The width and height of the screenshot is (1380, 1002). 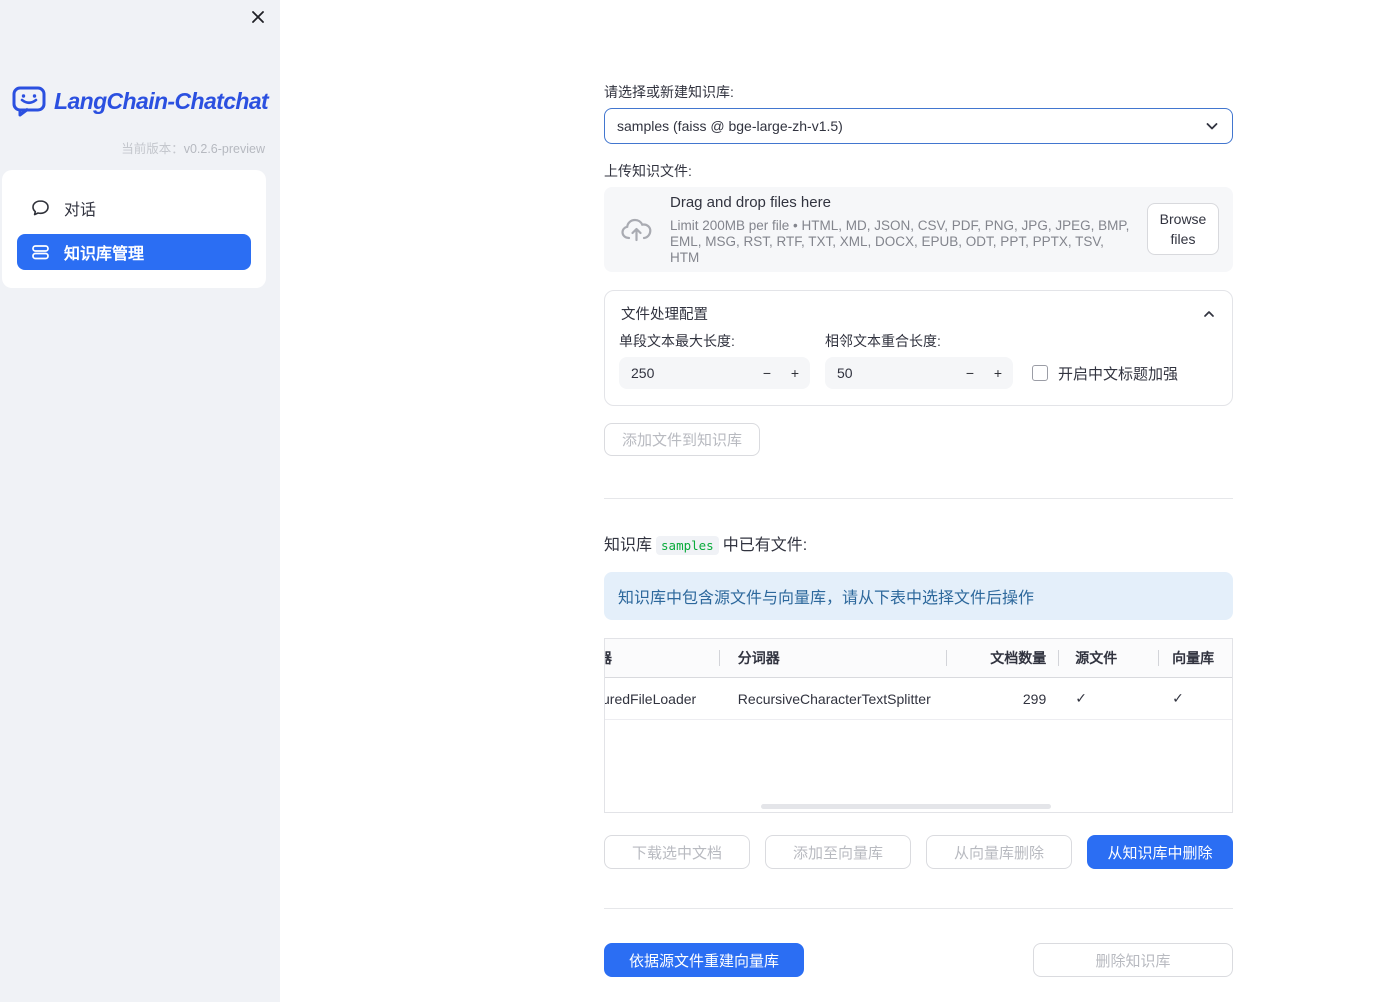 I want to click on kb-select: samples (faiss @ bge-large-zh-v1.5), so click(x=918, y=126).